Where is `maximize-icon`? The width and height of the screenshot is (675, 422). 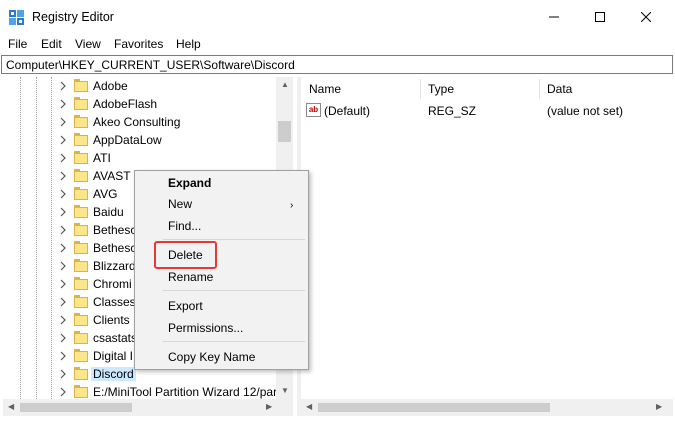
maximize-icon is located at coordinates (600, 17).